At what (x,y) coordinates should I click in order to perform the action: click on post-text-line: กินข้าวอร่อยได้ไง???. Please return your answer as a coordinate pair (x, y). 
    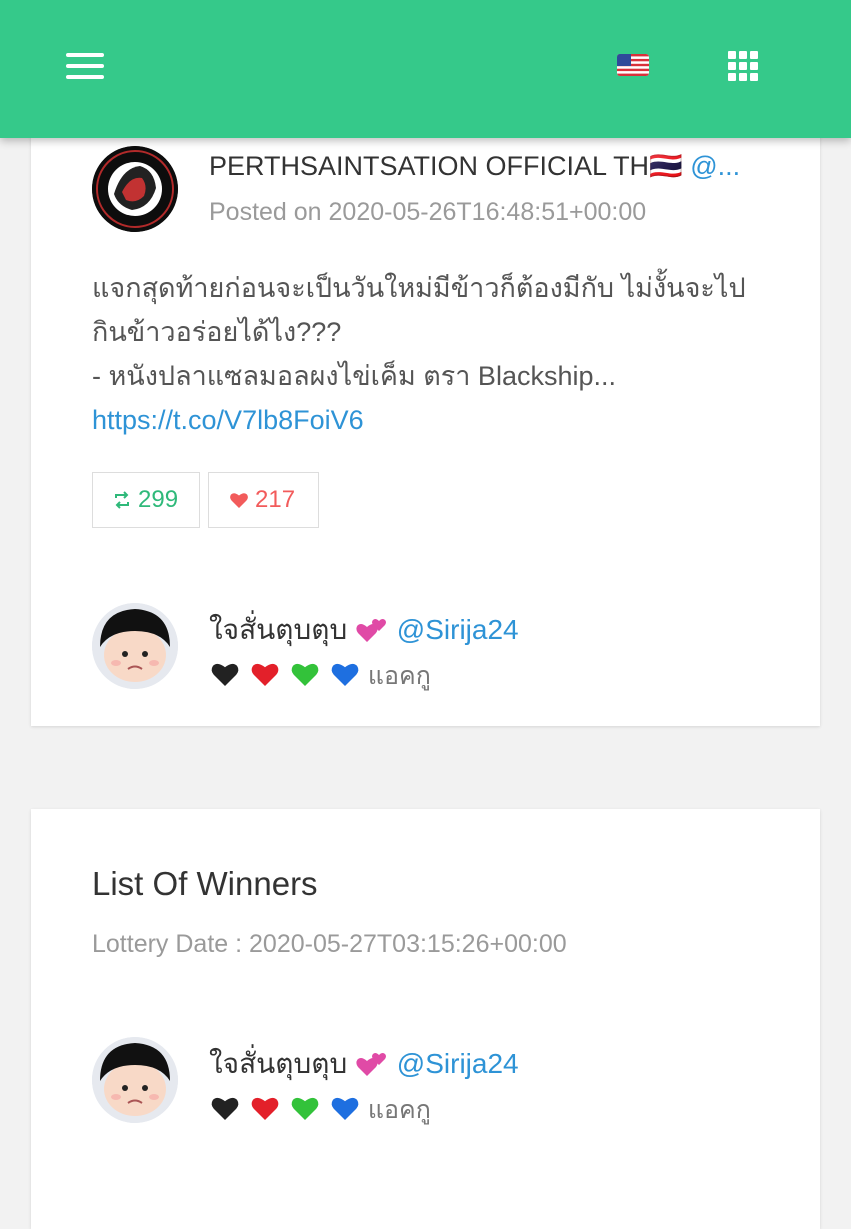
    Looking at the image, I should click on (217, 332).